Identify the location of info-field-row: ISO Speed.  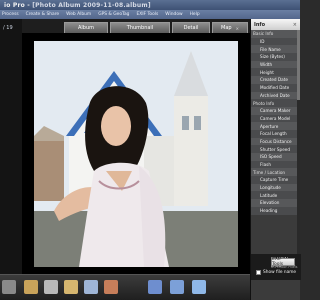
(275, 157).